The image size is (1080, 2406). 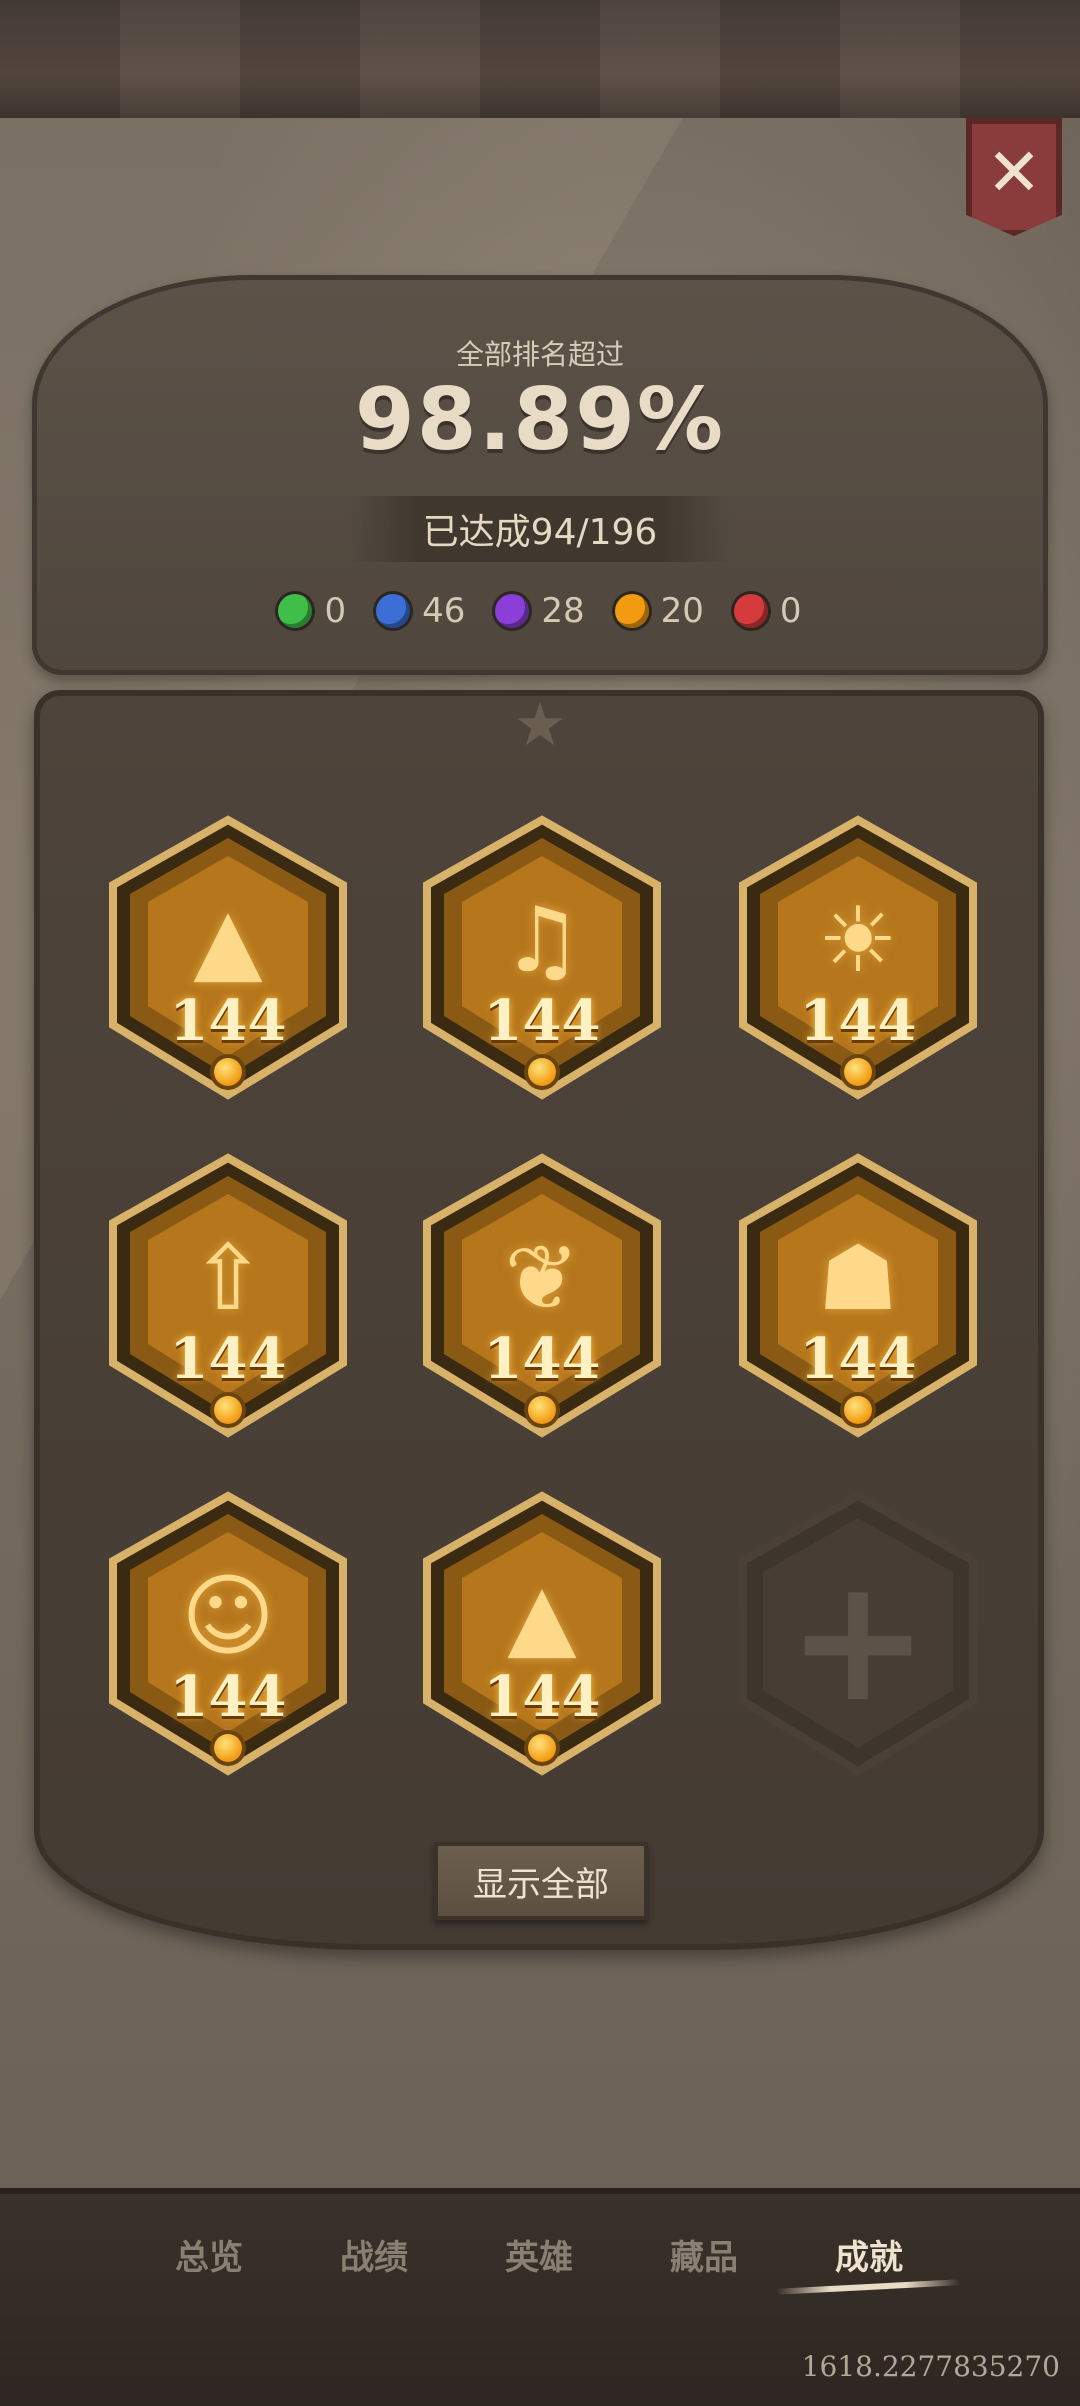 I want to click on tab-overview: 总览, so click(x=209, y=2254).